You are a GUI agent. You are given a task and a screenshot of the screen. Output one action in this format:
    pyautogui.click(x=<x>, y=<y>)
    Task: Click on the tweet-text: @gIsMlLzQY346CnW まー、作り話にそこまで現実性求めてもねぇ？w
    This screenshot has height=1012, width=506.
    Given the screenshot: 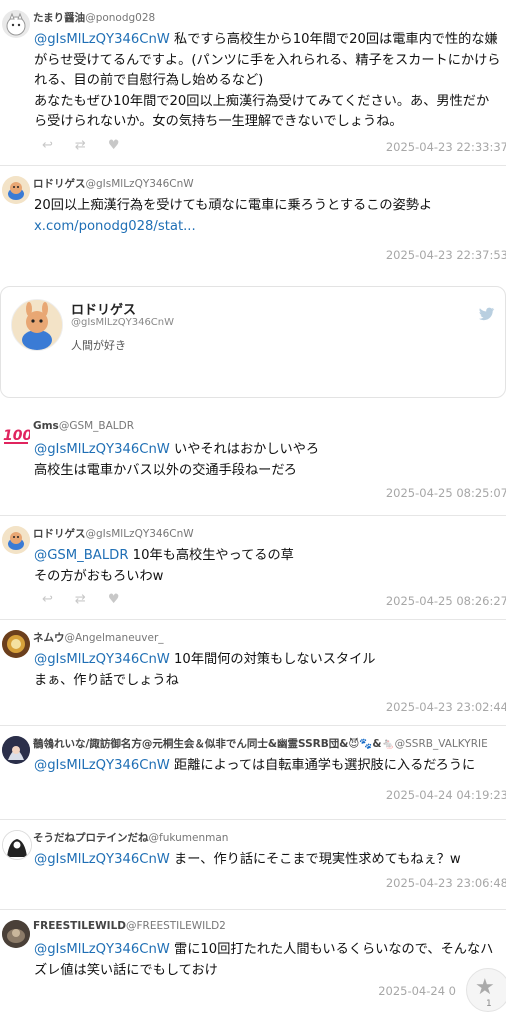 What is the action you would take?
    pyautogui.click(x=268, y=860)
    